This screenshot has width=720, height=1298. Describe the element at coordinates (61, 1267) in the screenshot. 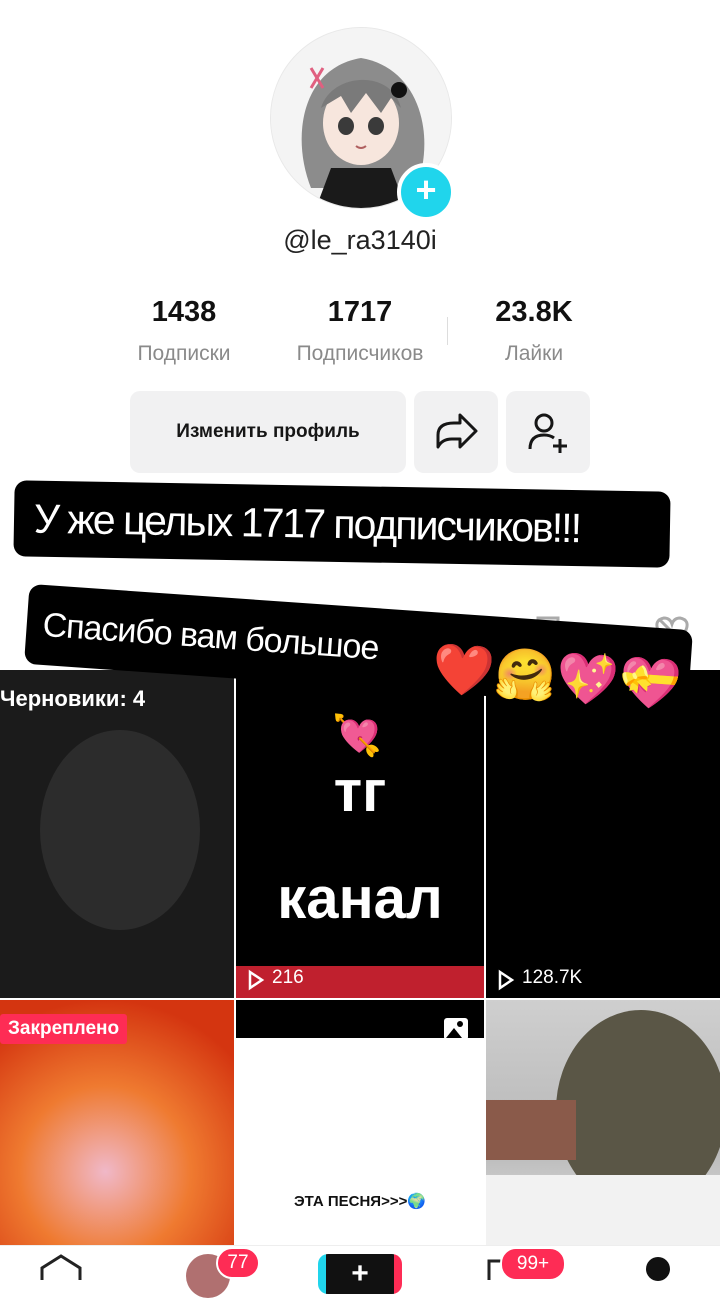

I see `home-icon` at that location.